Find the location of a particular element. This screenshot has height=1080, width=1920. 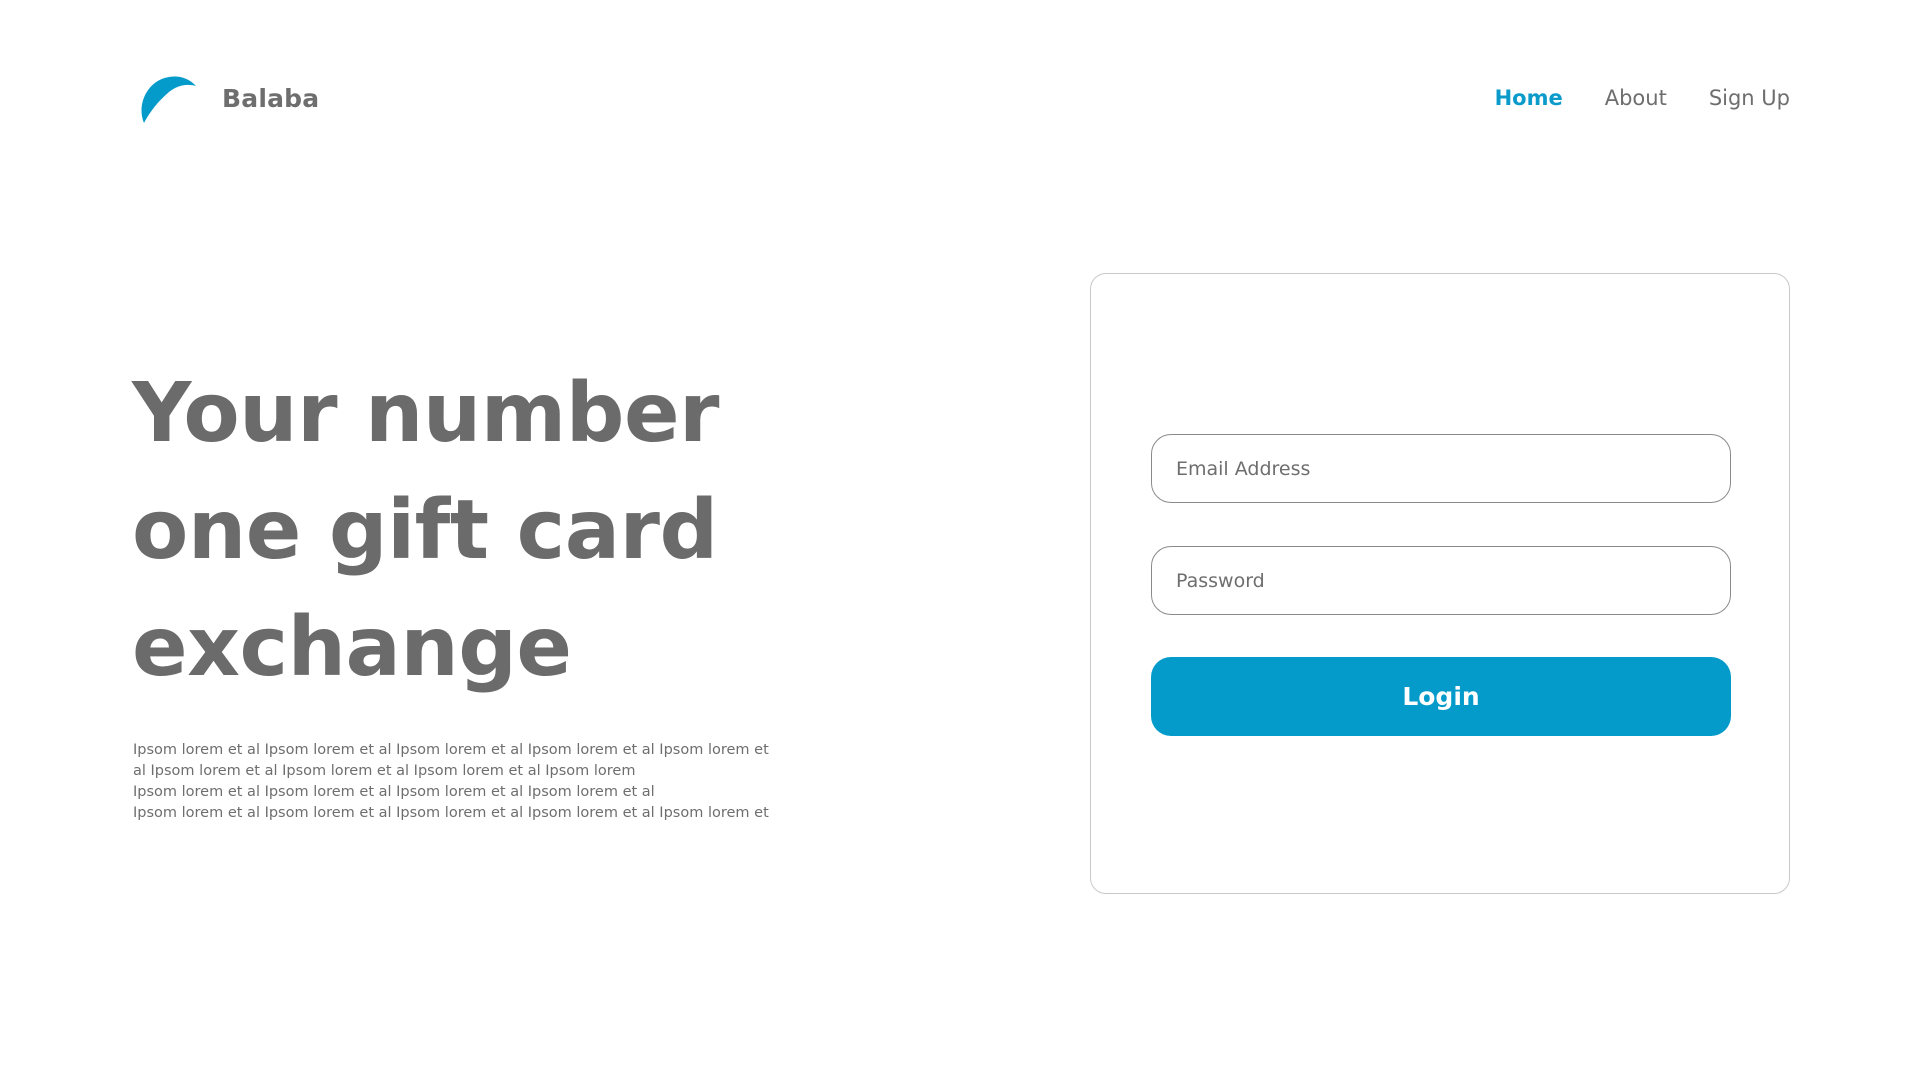

nav-signup-link: Sign Up is located at coordinates (1749, 98).